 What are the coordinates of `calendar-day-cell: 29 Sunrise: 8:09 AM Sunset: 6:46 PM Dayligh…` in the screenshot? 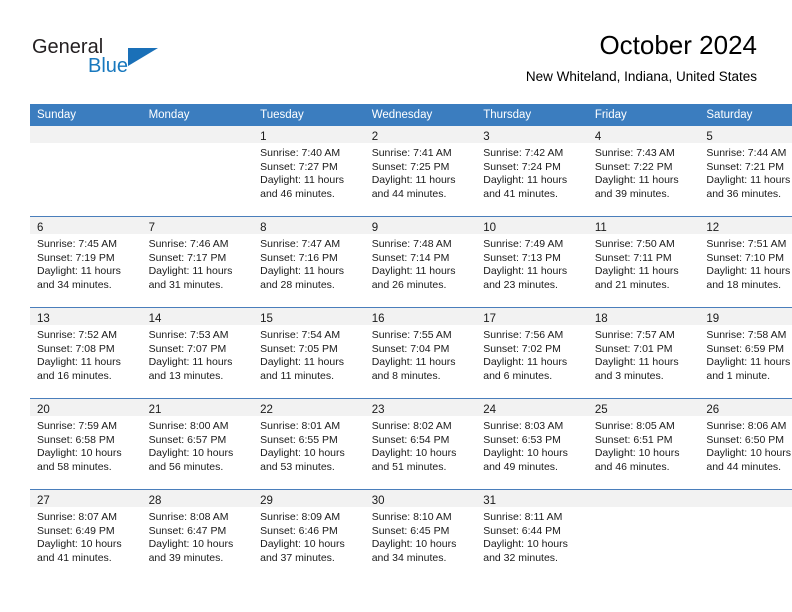 It's located at (309, 534).